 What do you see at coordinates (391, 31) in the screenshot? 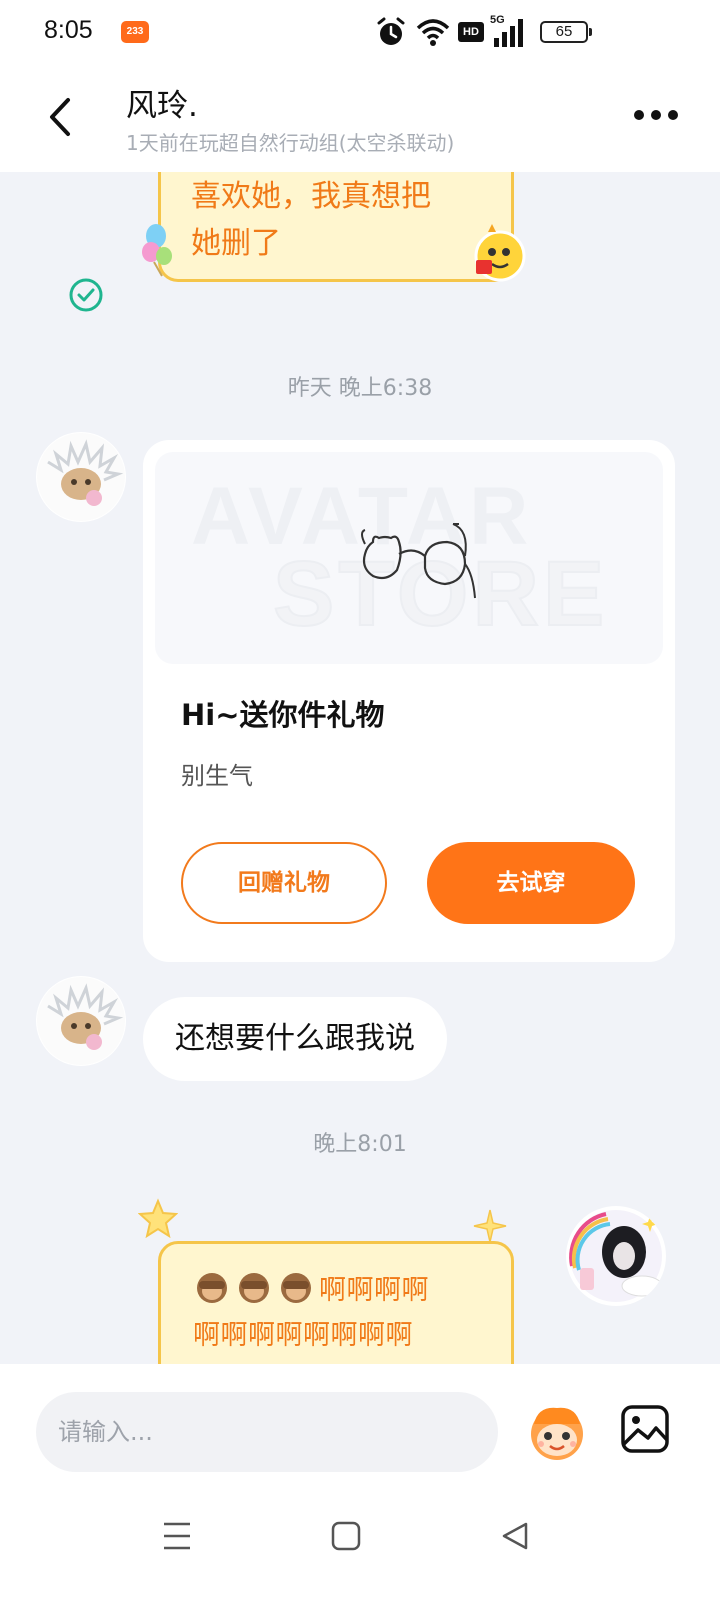
I see `alarm-icon` at bounding box center [391, 31].